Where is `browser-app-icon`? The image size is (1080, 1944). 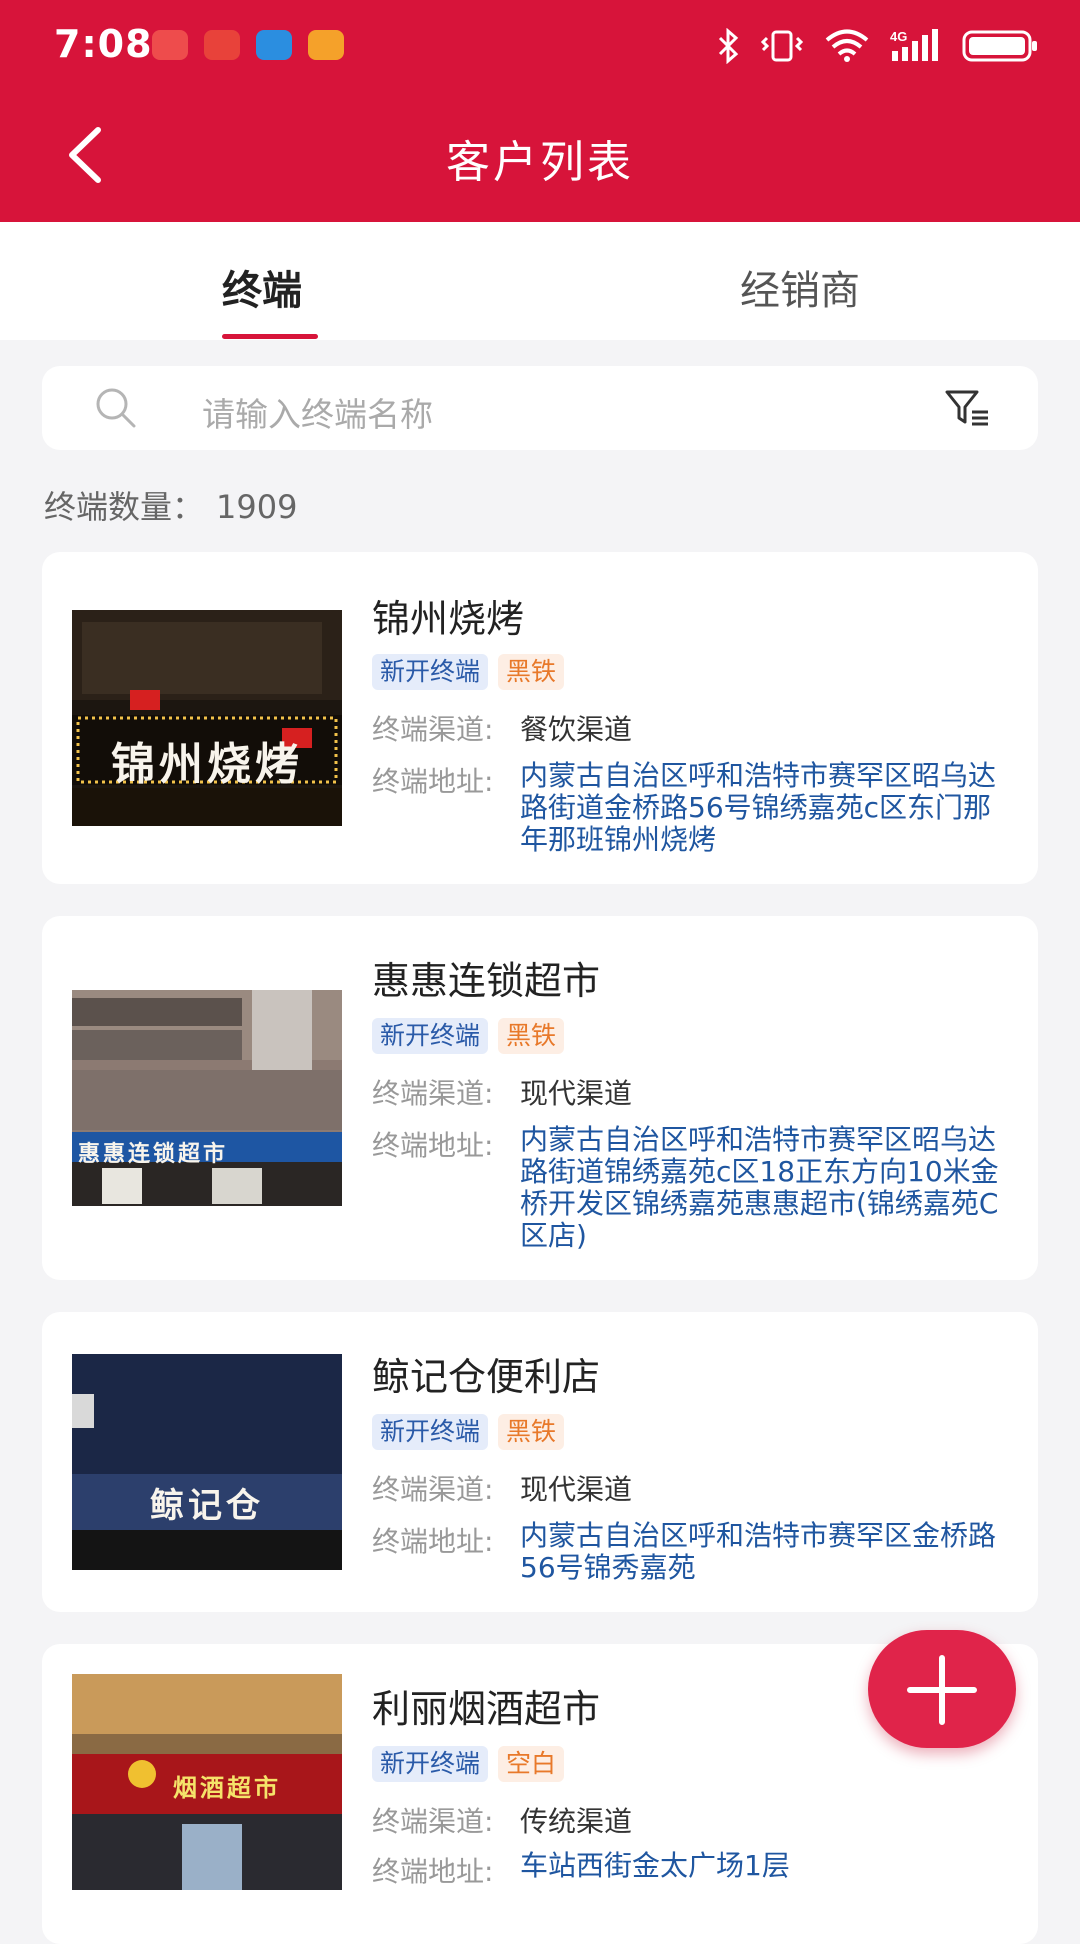
browser-app-icon is located at coordinates (274, 45).